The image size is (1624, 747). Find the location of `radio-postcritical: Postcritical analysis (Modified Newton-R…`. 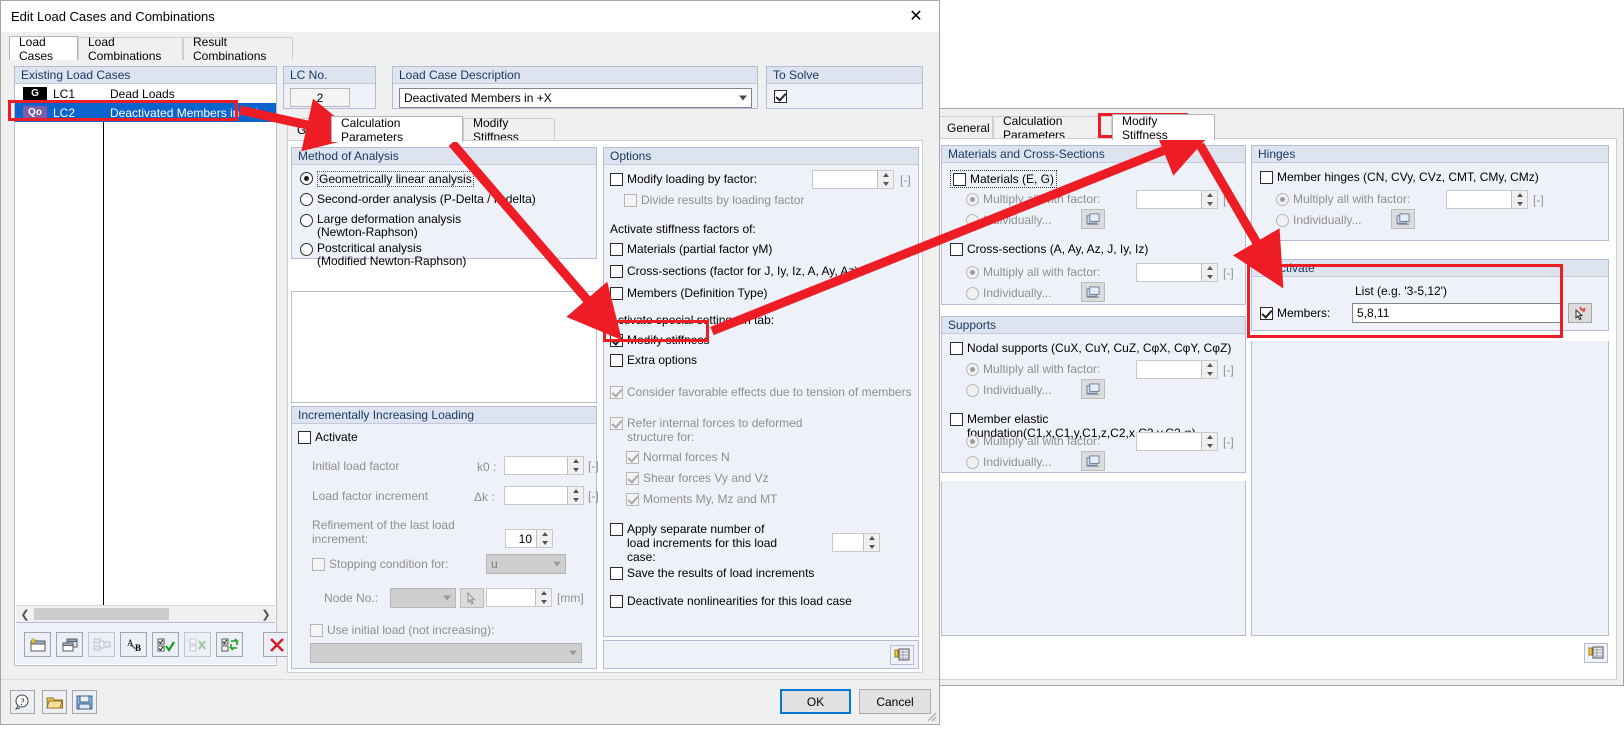

radio-postcritical: Postcritical analysis (Modified Newton-R… is located at coordinates (383, 255).